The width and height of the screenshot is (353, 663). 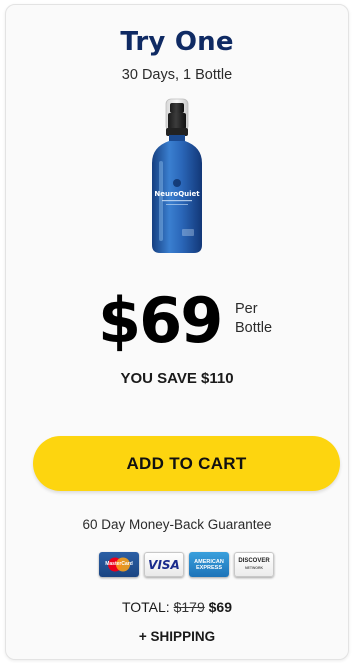 I want to click on offer-title: Try One, so click(x=177, y=42).